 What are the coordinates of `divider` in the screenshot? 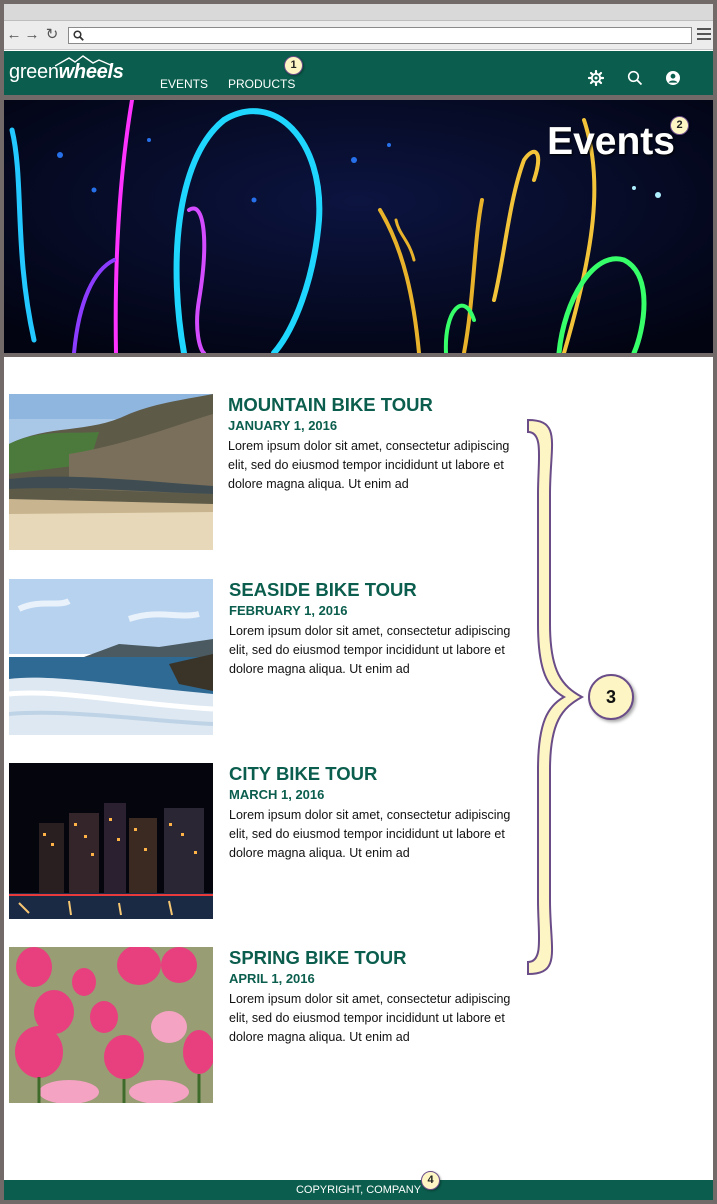 It's located at (358, 355).